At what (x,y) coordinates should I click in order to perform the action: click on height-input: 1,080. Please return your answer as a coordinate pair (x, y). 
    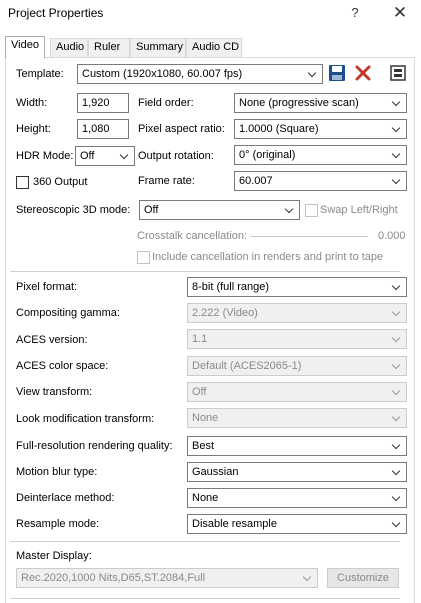
    Looking at the image, I should click on (103, 129).